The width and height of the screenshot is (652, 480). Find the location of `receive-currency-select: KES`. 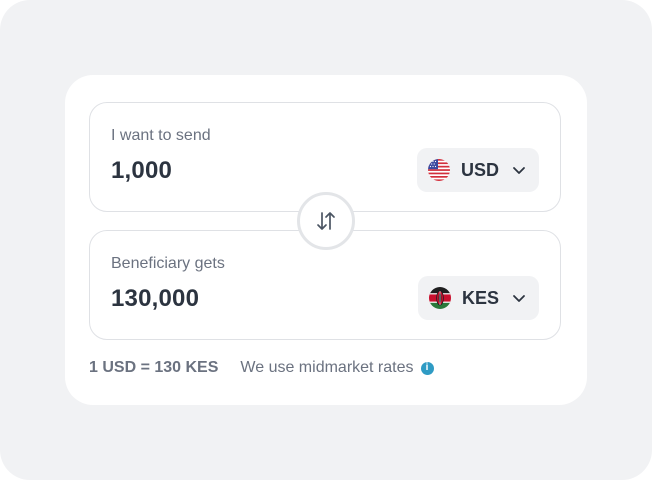

receive-currency-select: KES is located at coordinates (478, 298).